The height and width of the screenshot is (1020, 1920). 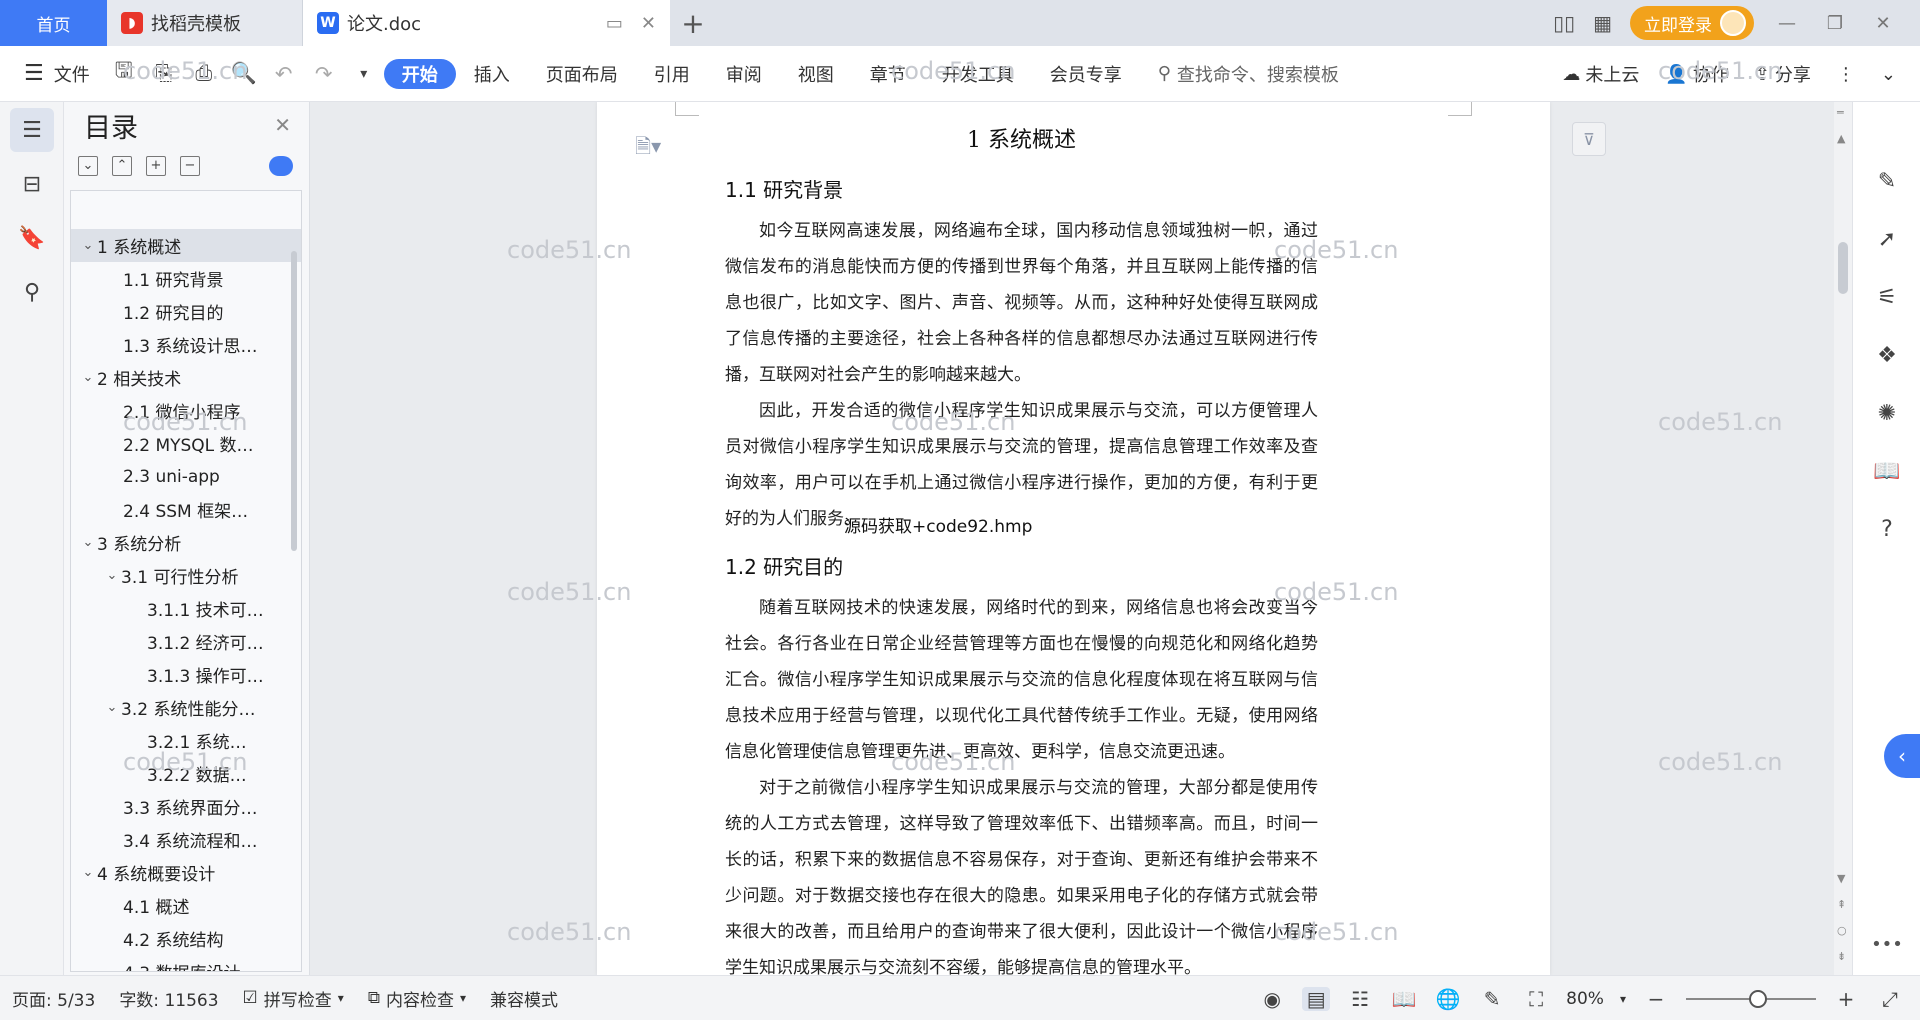 I want to click on select-browse-icon: ○, so click(x=1842, y=930).